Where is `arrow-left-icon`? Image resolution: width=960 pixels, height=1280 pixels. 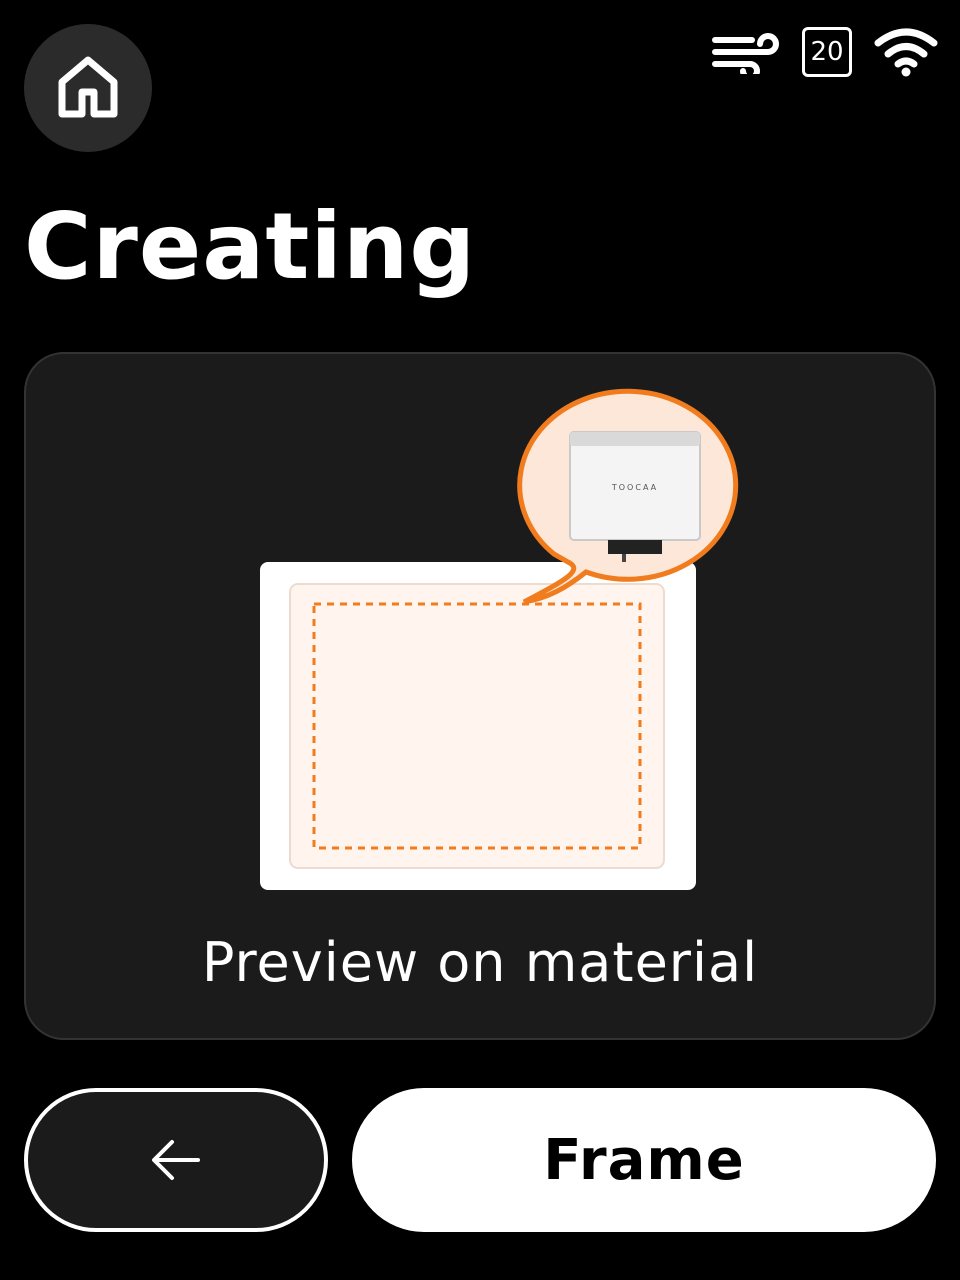
arrow-left-icon is located at coordinates (176, 1160).